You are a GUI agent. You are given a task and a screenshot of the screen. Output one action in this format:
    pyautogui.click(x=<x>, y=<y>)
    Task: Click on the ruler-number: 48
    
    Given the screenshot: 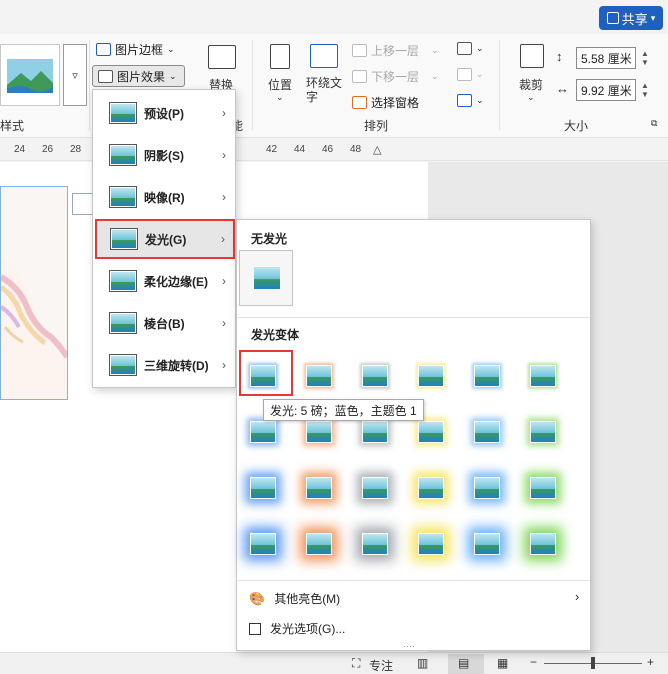 What is the action you would take?
    pyautogui.click(x=356, y=149)
    